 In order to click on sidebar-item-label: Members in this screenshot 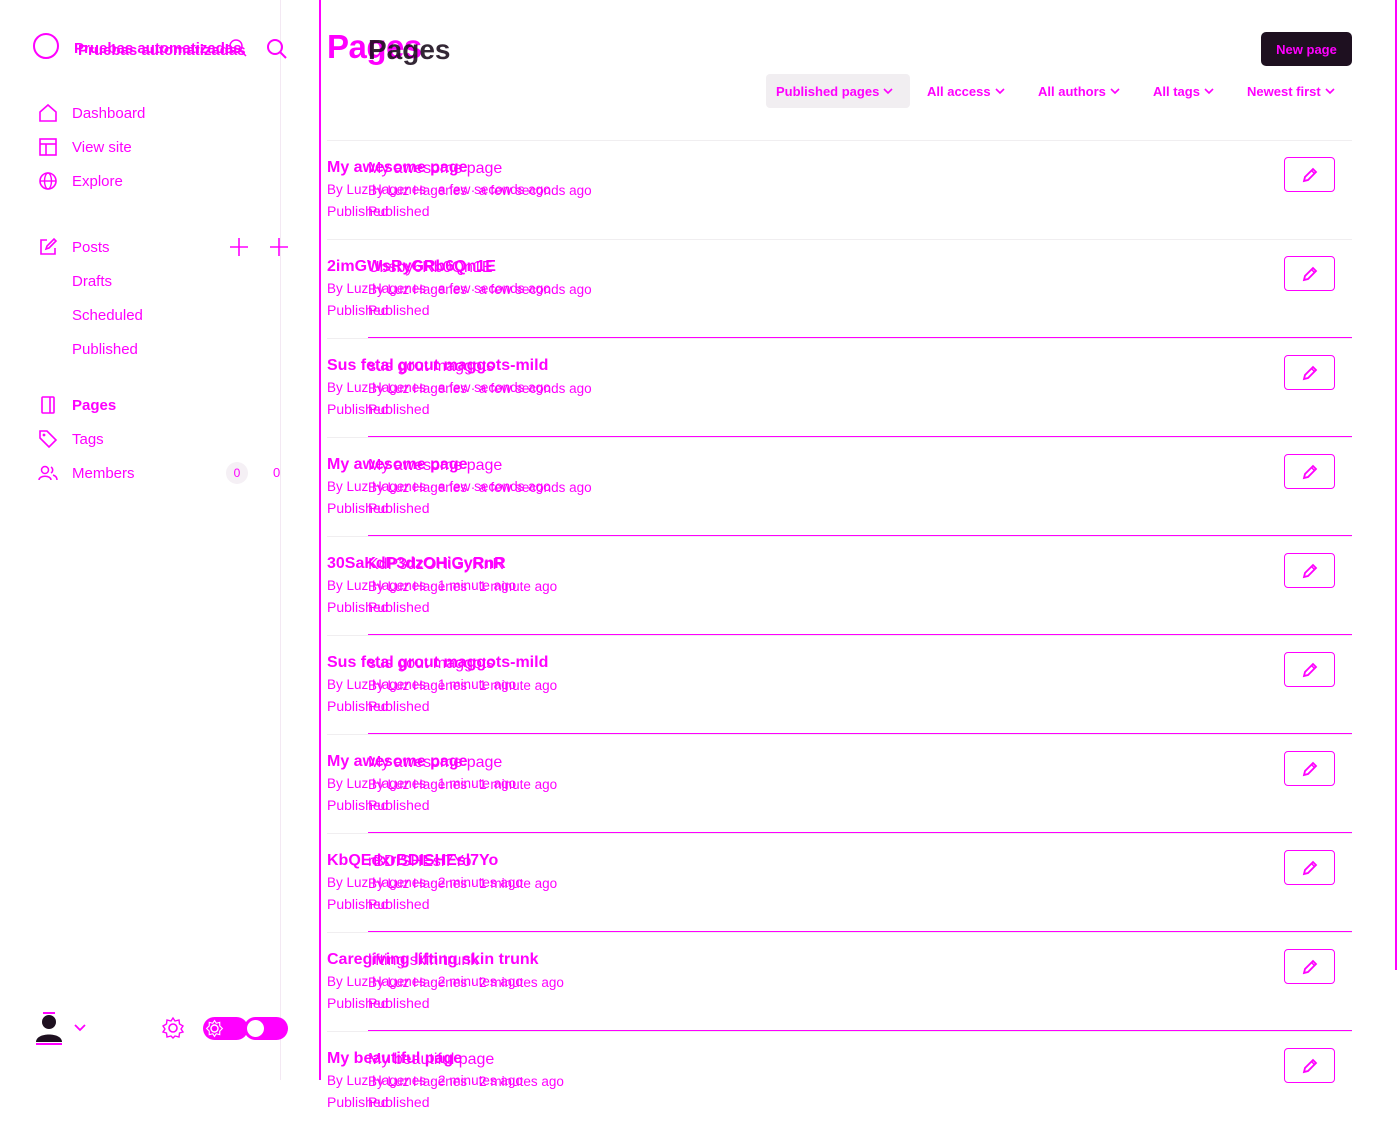, I will do `click(103, 473)`.